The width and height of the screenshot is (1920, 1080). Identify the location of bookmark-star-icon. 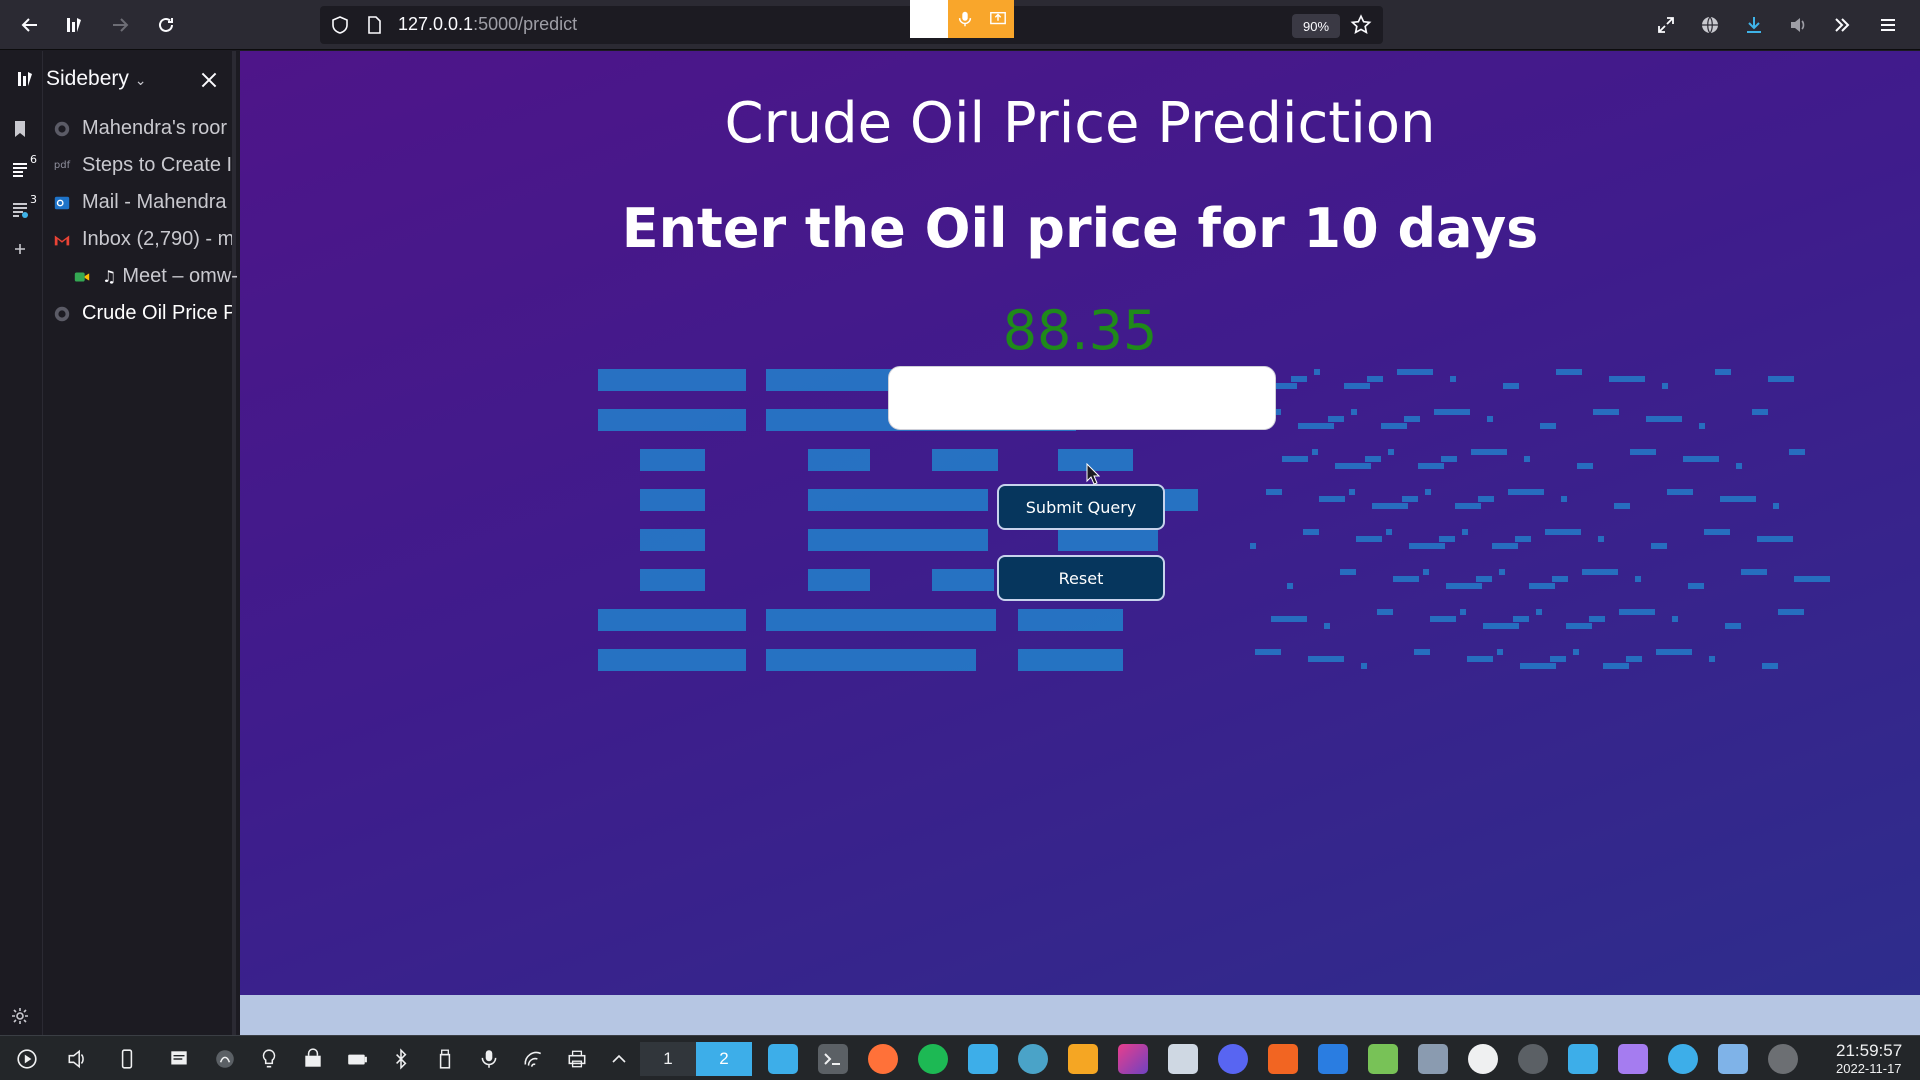
(1361, 25).